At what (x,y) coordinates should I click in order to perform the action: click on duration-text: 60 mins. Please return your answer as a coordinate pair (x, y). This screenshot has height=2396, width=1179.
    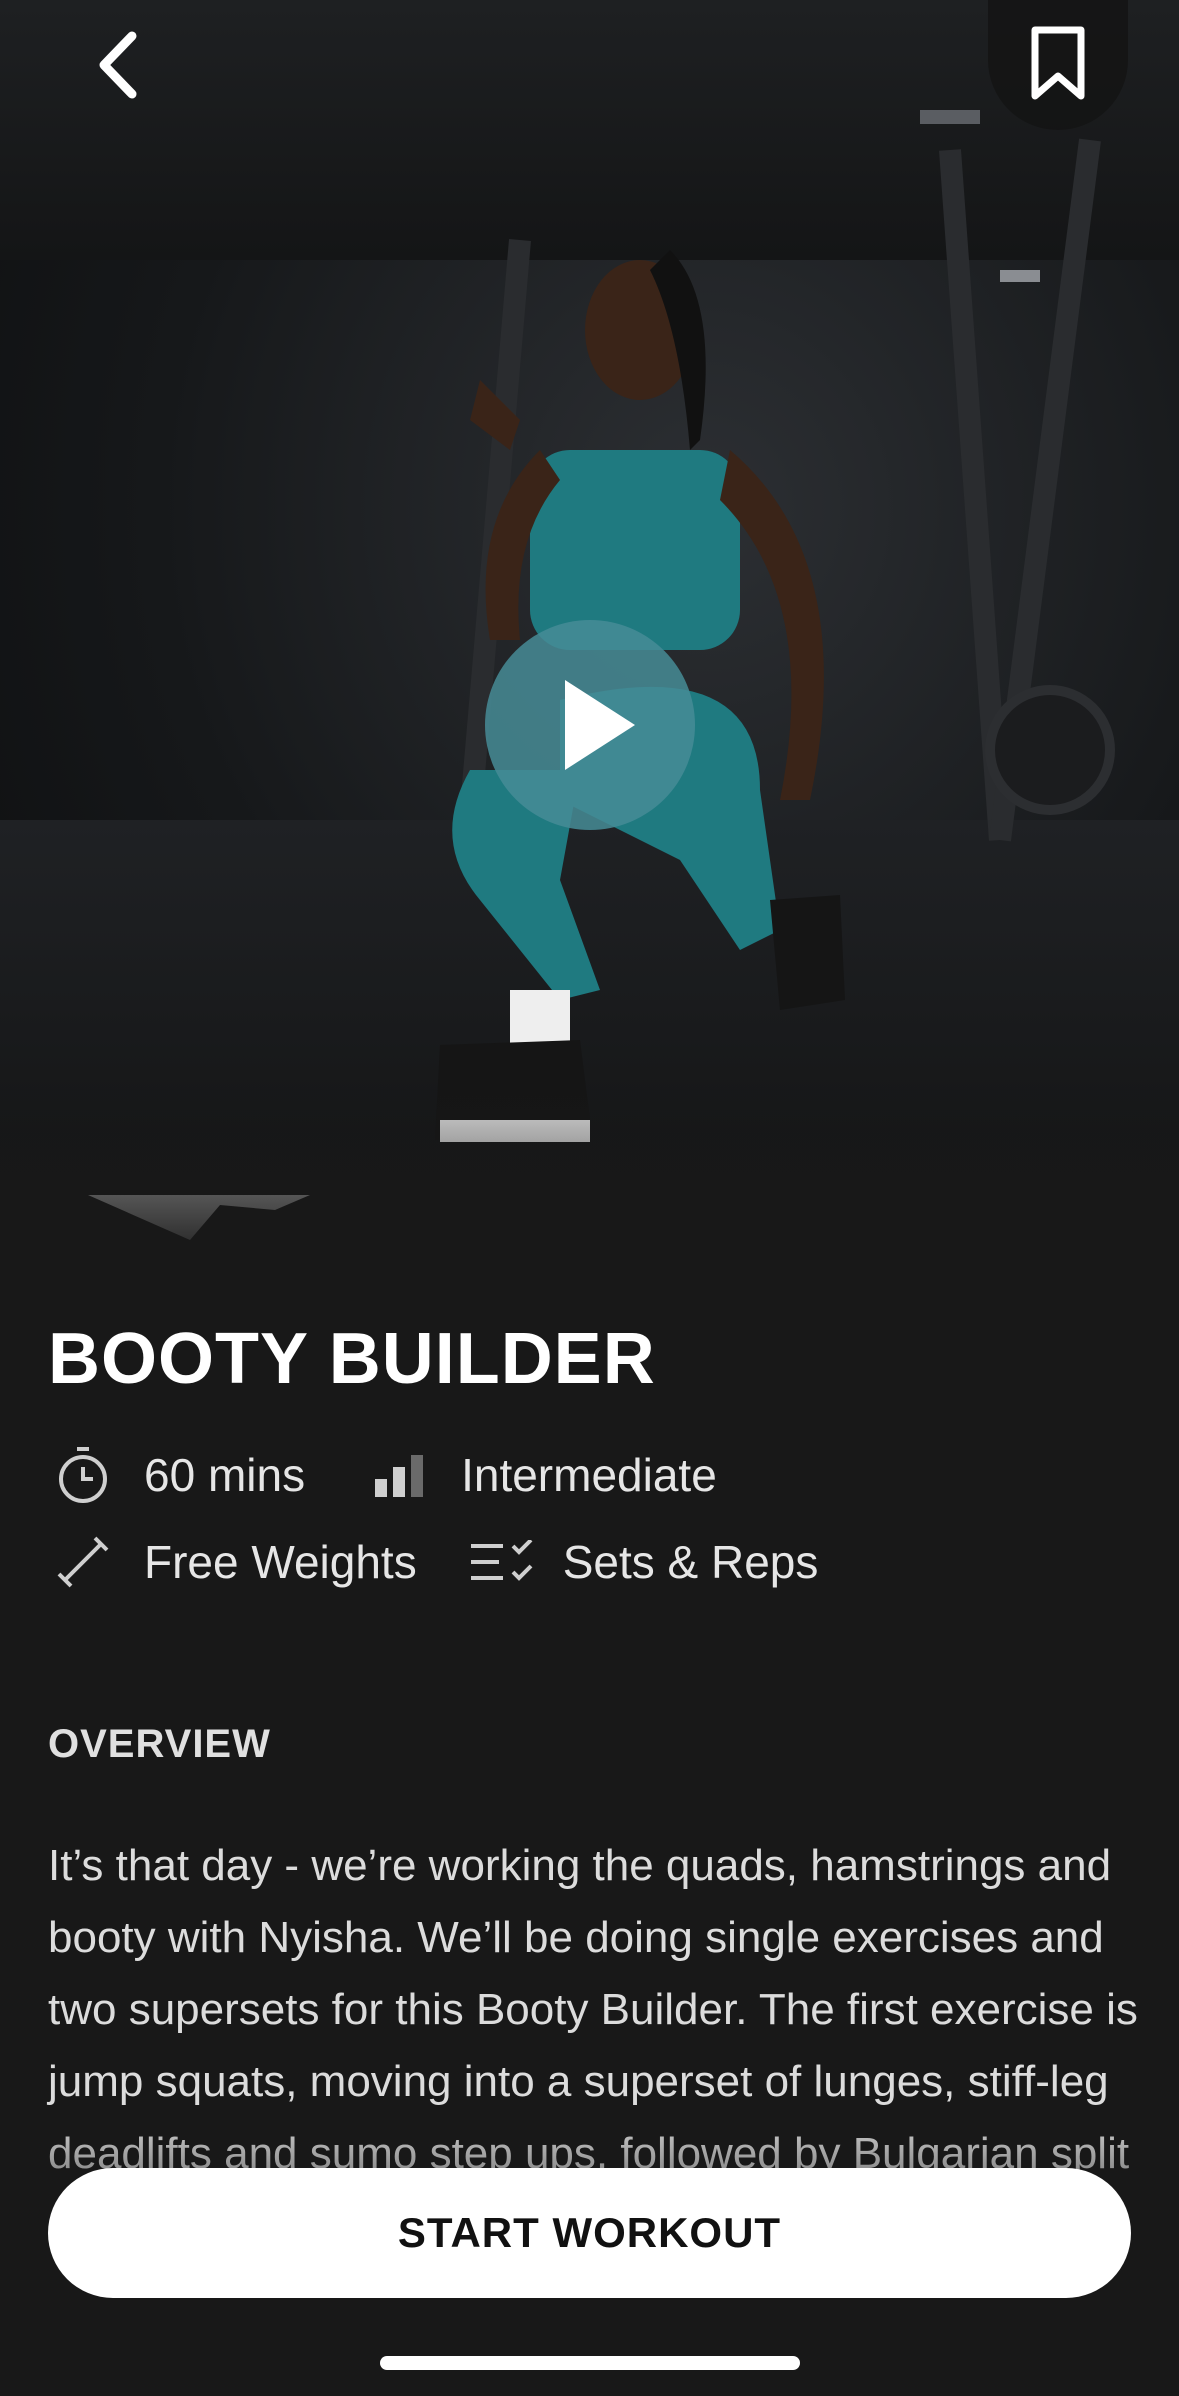
    Looking at the image, I should click on (225, 1475).